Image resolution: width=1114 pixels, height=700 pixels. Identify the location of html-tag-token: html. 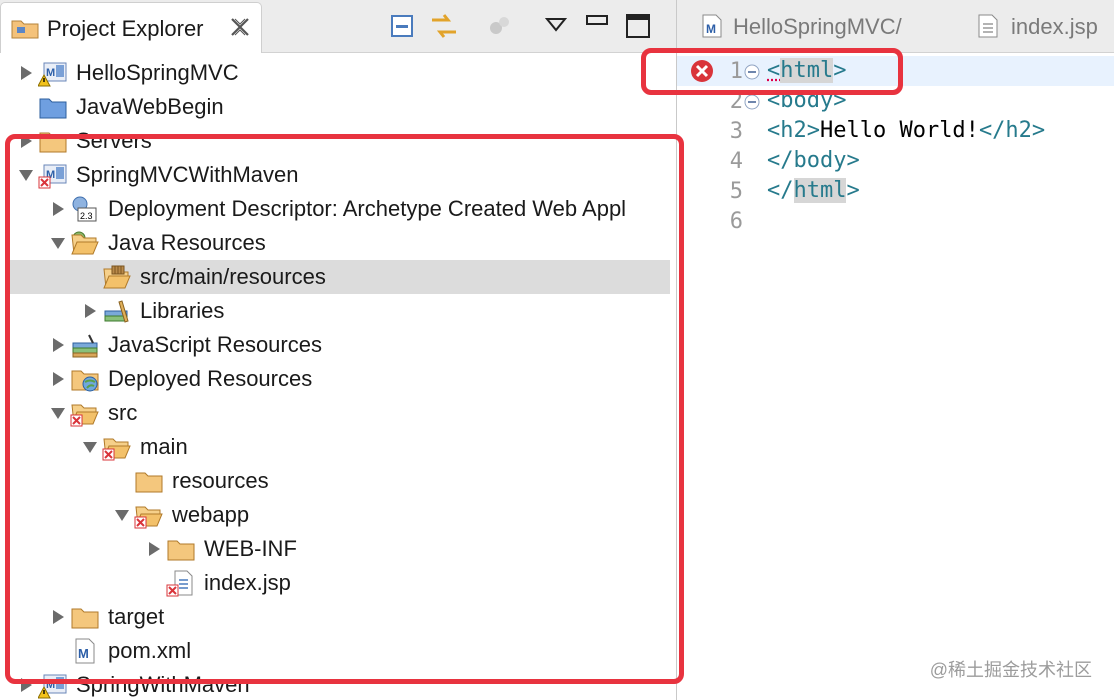
(820, 190).